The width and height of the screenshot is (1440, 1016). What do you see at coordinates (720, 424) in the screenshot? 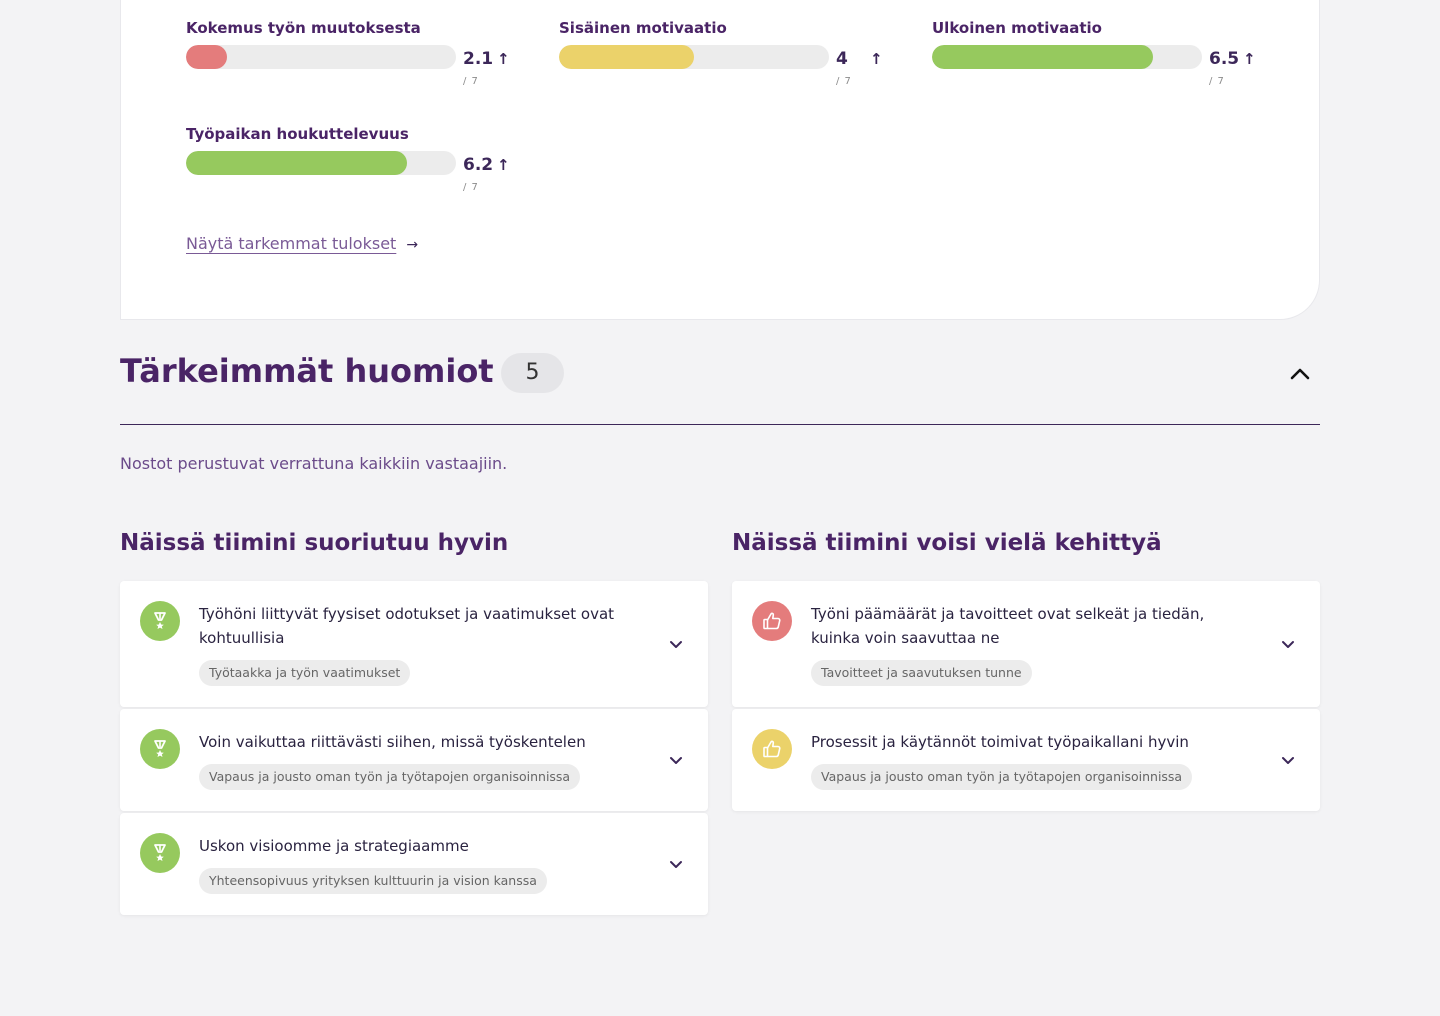
I see `section-divider` at bounding box center [720, 424].